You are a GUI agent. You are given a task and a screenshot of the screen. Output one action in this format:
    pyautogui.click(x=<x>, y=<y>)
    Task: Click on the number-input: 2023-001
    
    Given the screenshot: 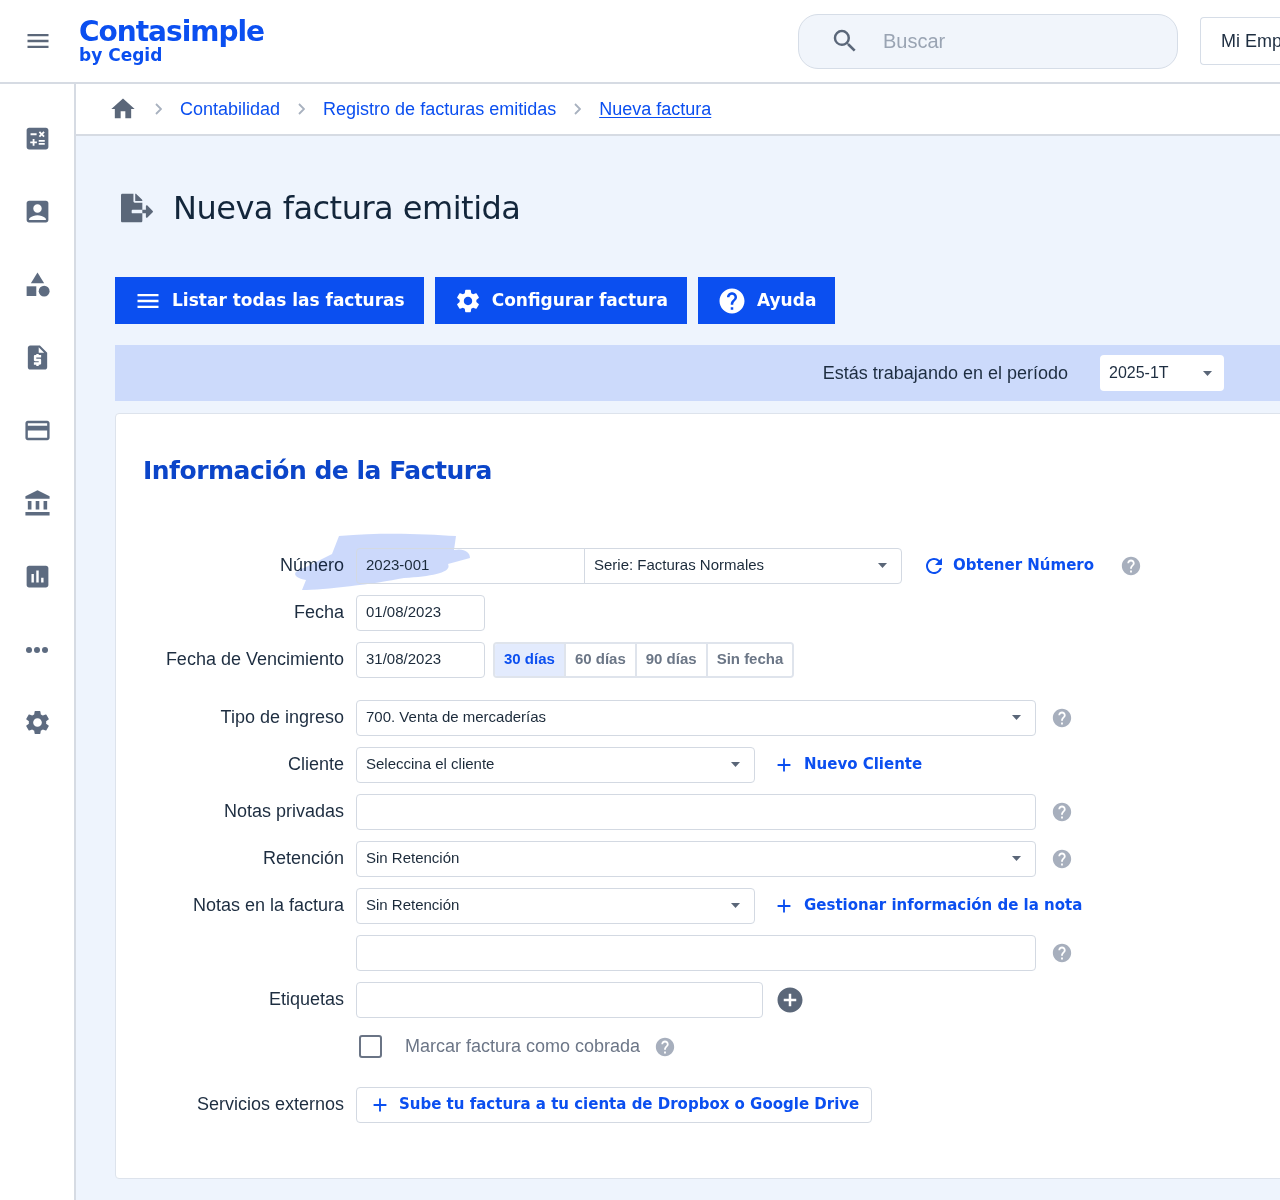 What is the action you would take?
    pyautogui.click(x=470, y=565)
    